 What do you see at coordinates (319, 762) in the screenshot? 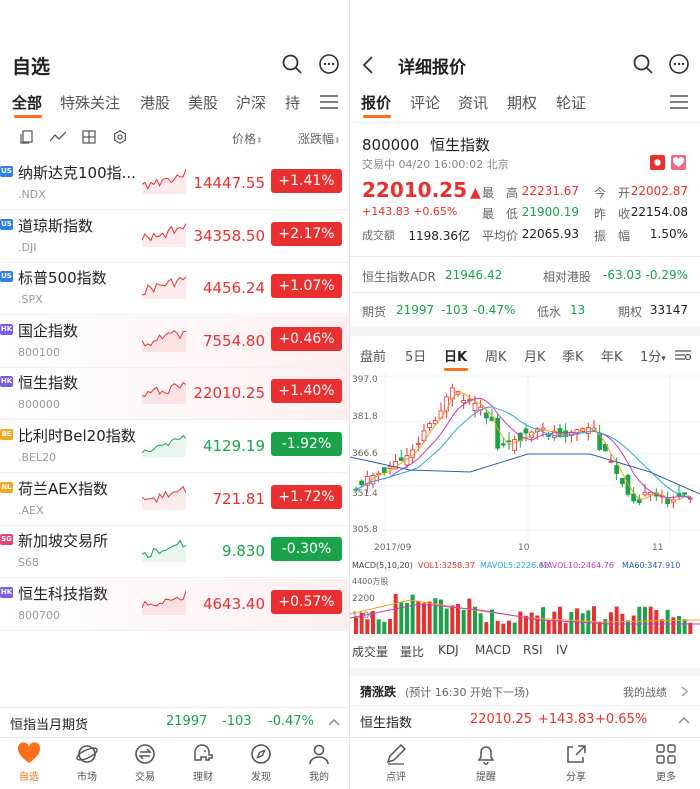
I see `nav-me: 我的` at bounding box center [319, 762].